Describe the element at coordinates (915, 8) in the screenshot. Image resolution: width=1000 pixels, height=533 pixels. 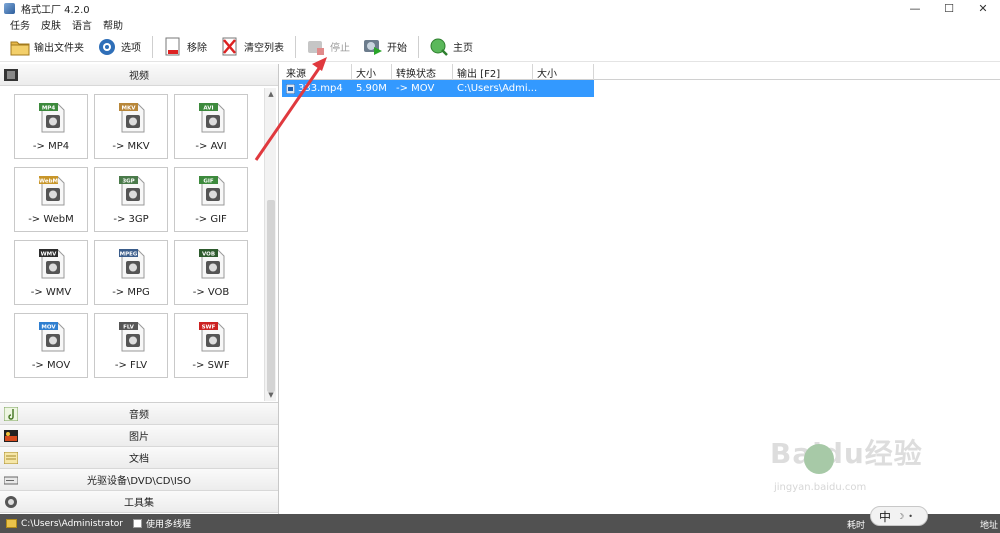
I see `minimize-button: —` at that location.